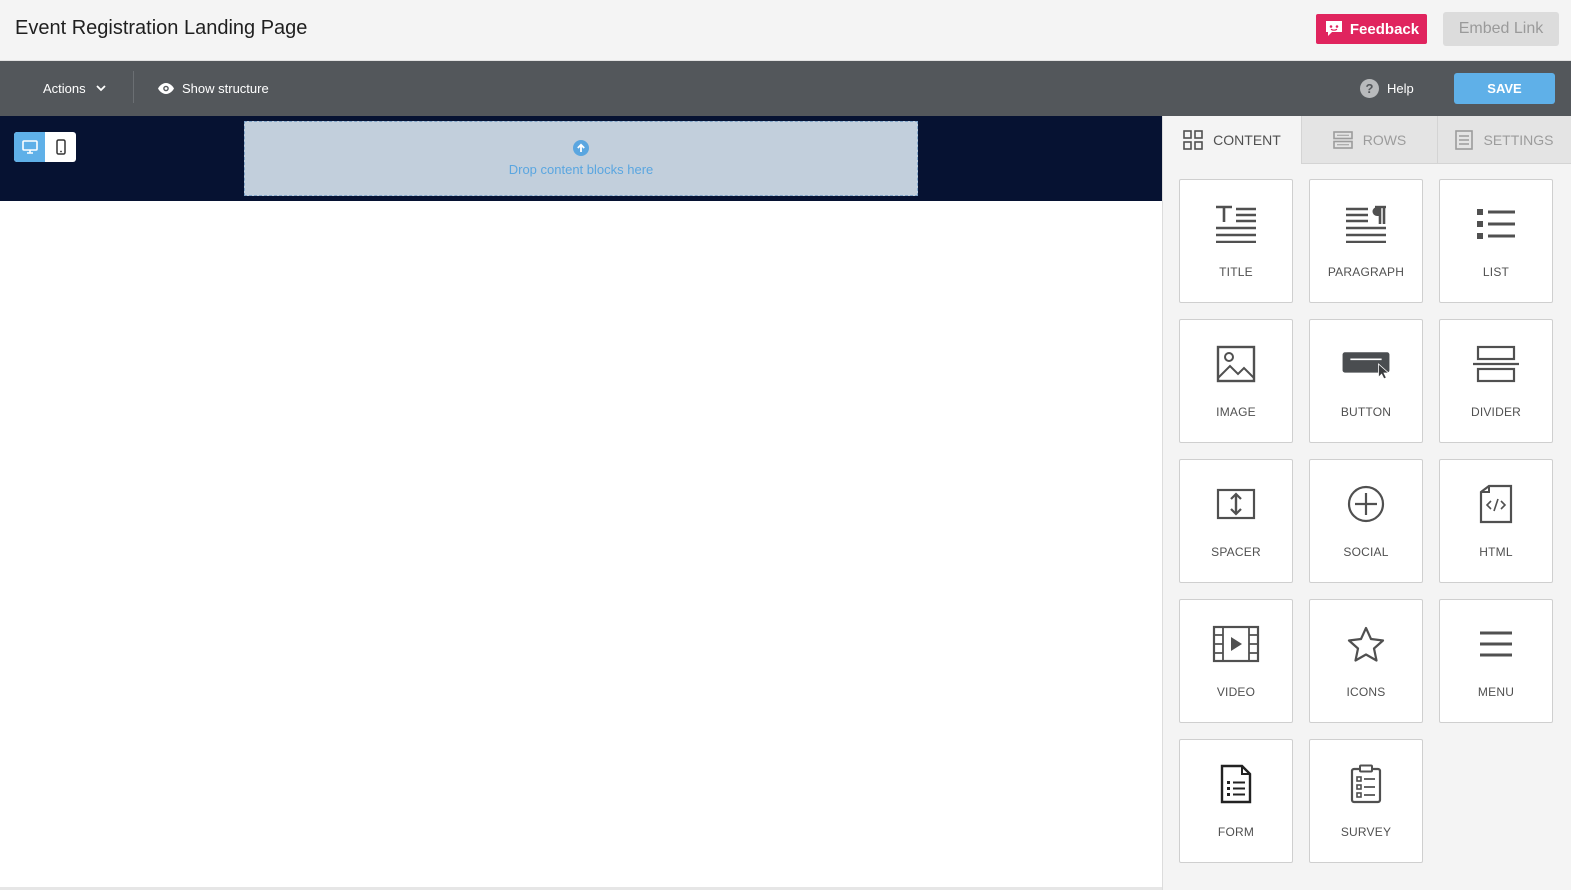  Describe the element at coordinates (1496, 364) in the screenshot. I see `divider-icon` at that location.